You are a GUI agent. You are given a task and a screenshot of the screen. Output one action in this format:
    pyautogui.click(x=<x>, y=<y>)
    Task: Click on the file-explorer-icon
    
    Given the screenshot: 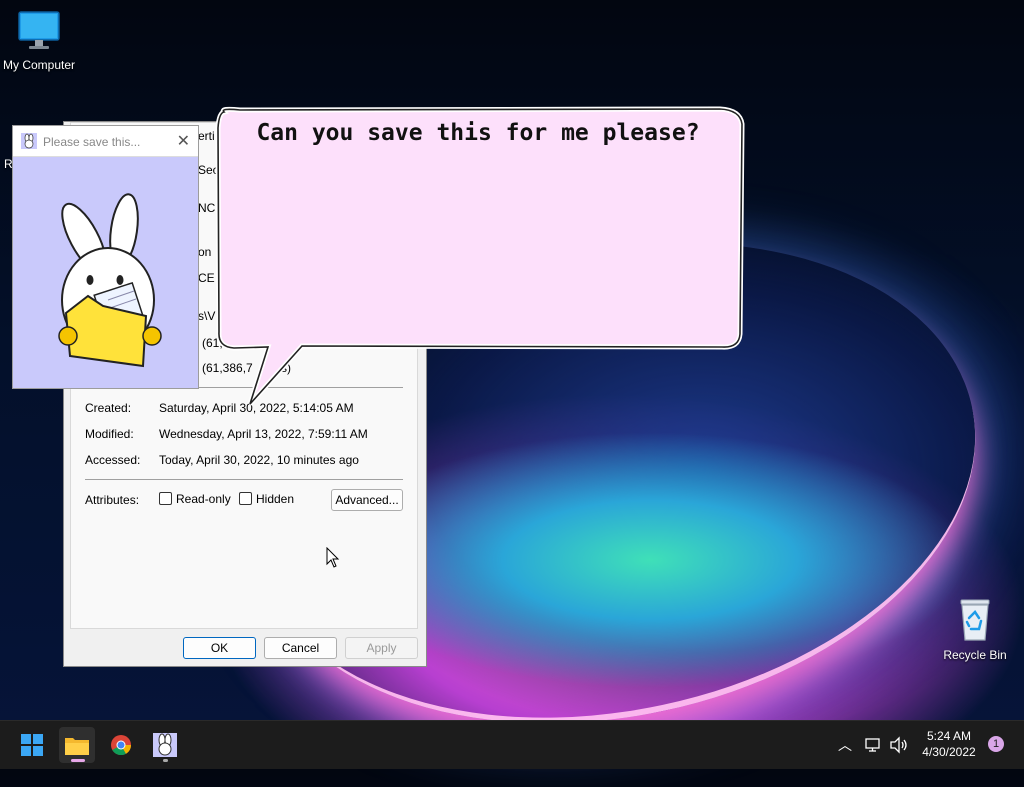 What is the action you would take?
    pyautogui.click(x=77, y=746)
    